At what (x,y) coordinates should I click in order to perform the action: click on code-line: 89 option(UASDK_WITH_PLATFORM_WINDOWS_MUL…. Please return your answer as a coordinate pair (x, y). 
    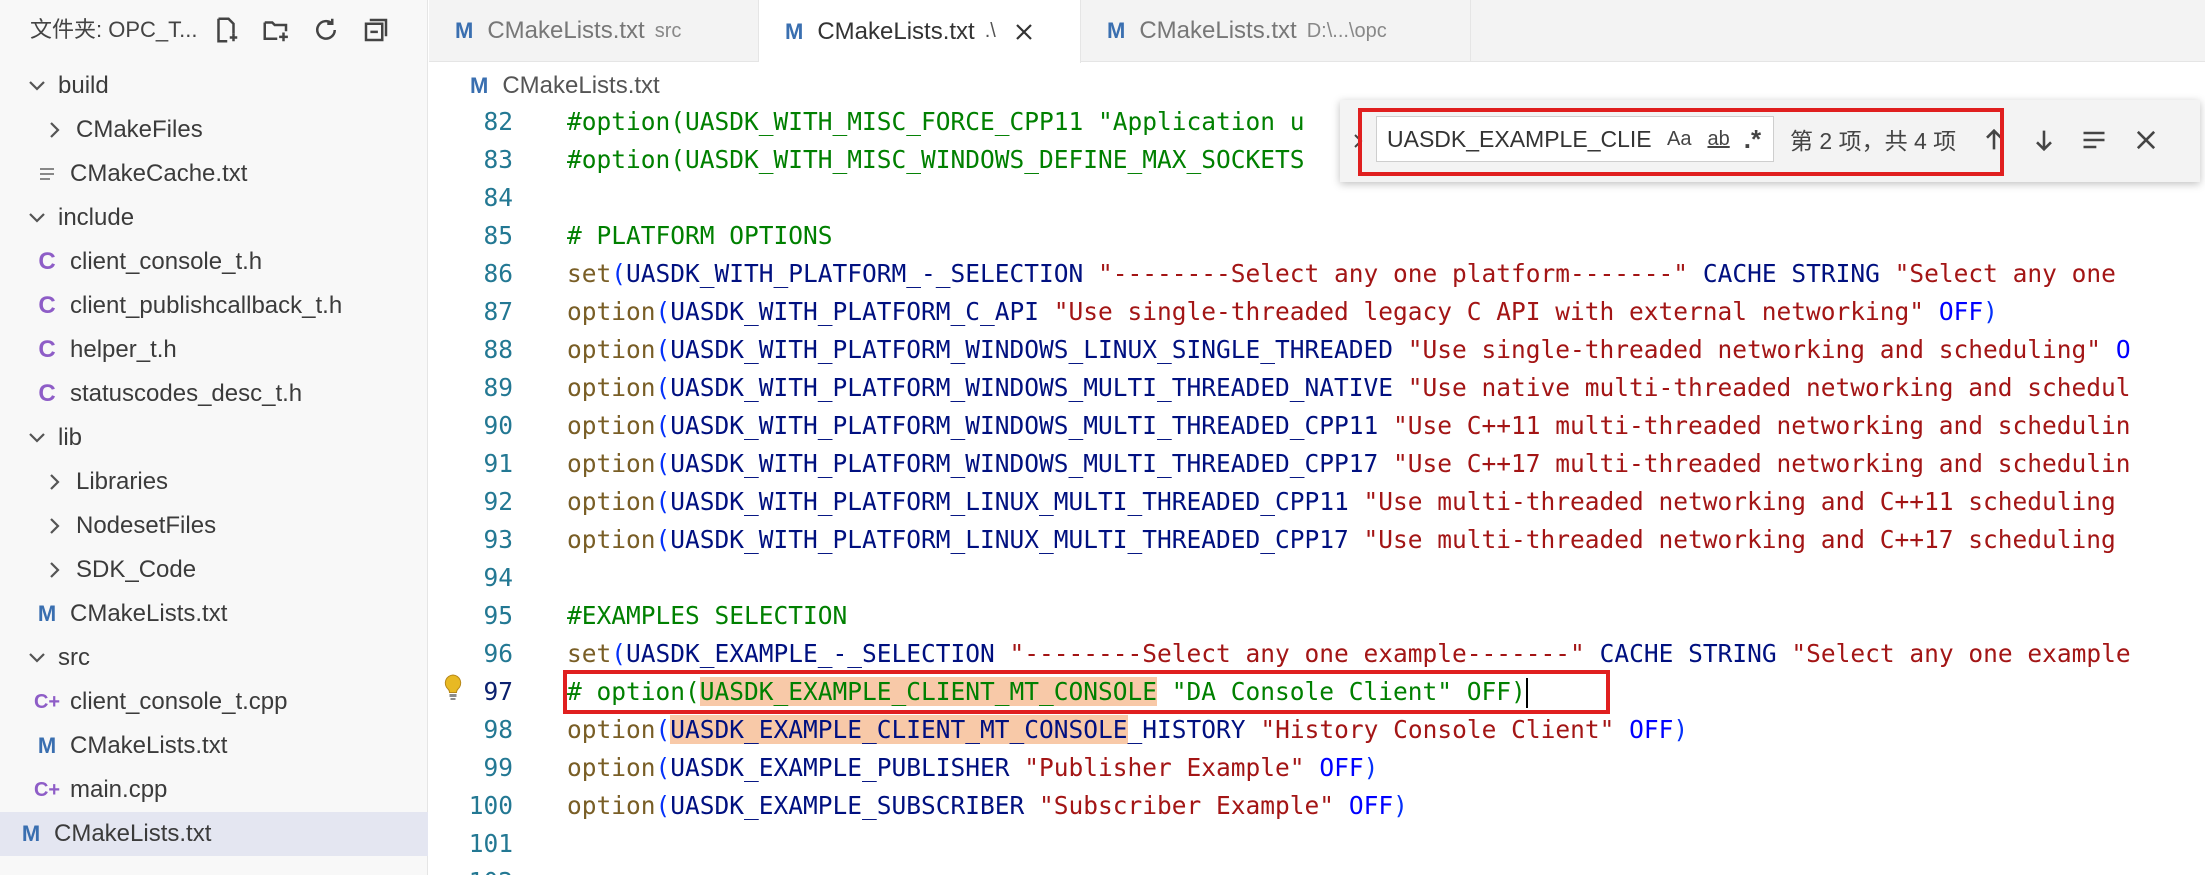
    Looking at the image, I should click on (1317, 388).